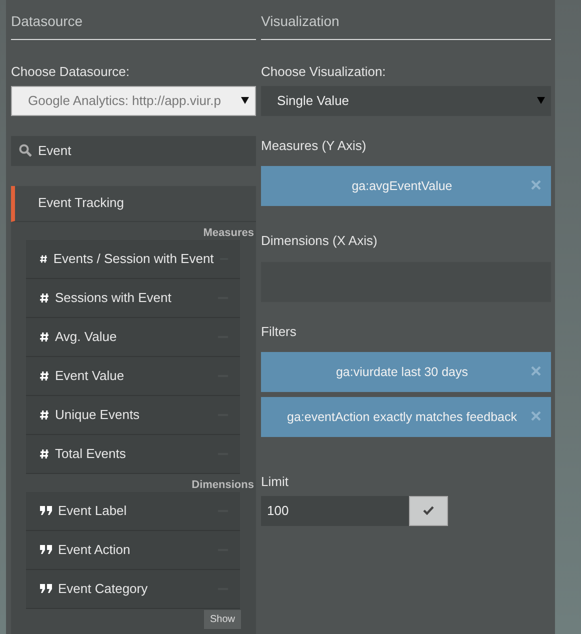 This screenshot has width=581, height=634. Describe the element at coordinates (222, 619) in the screenshot. I see `show-button: Show` at that location.